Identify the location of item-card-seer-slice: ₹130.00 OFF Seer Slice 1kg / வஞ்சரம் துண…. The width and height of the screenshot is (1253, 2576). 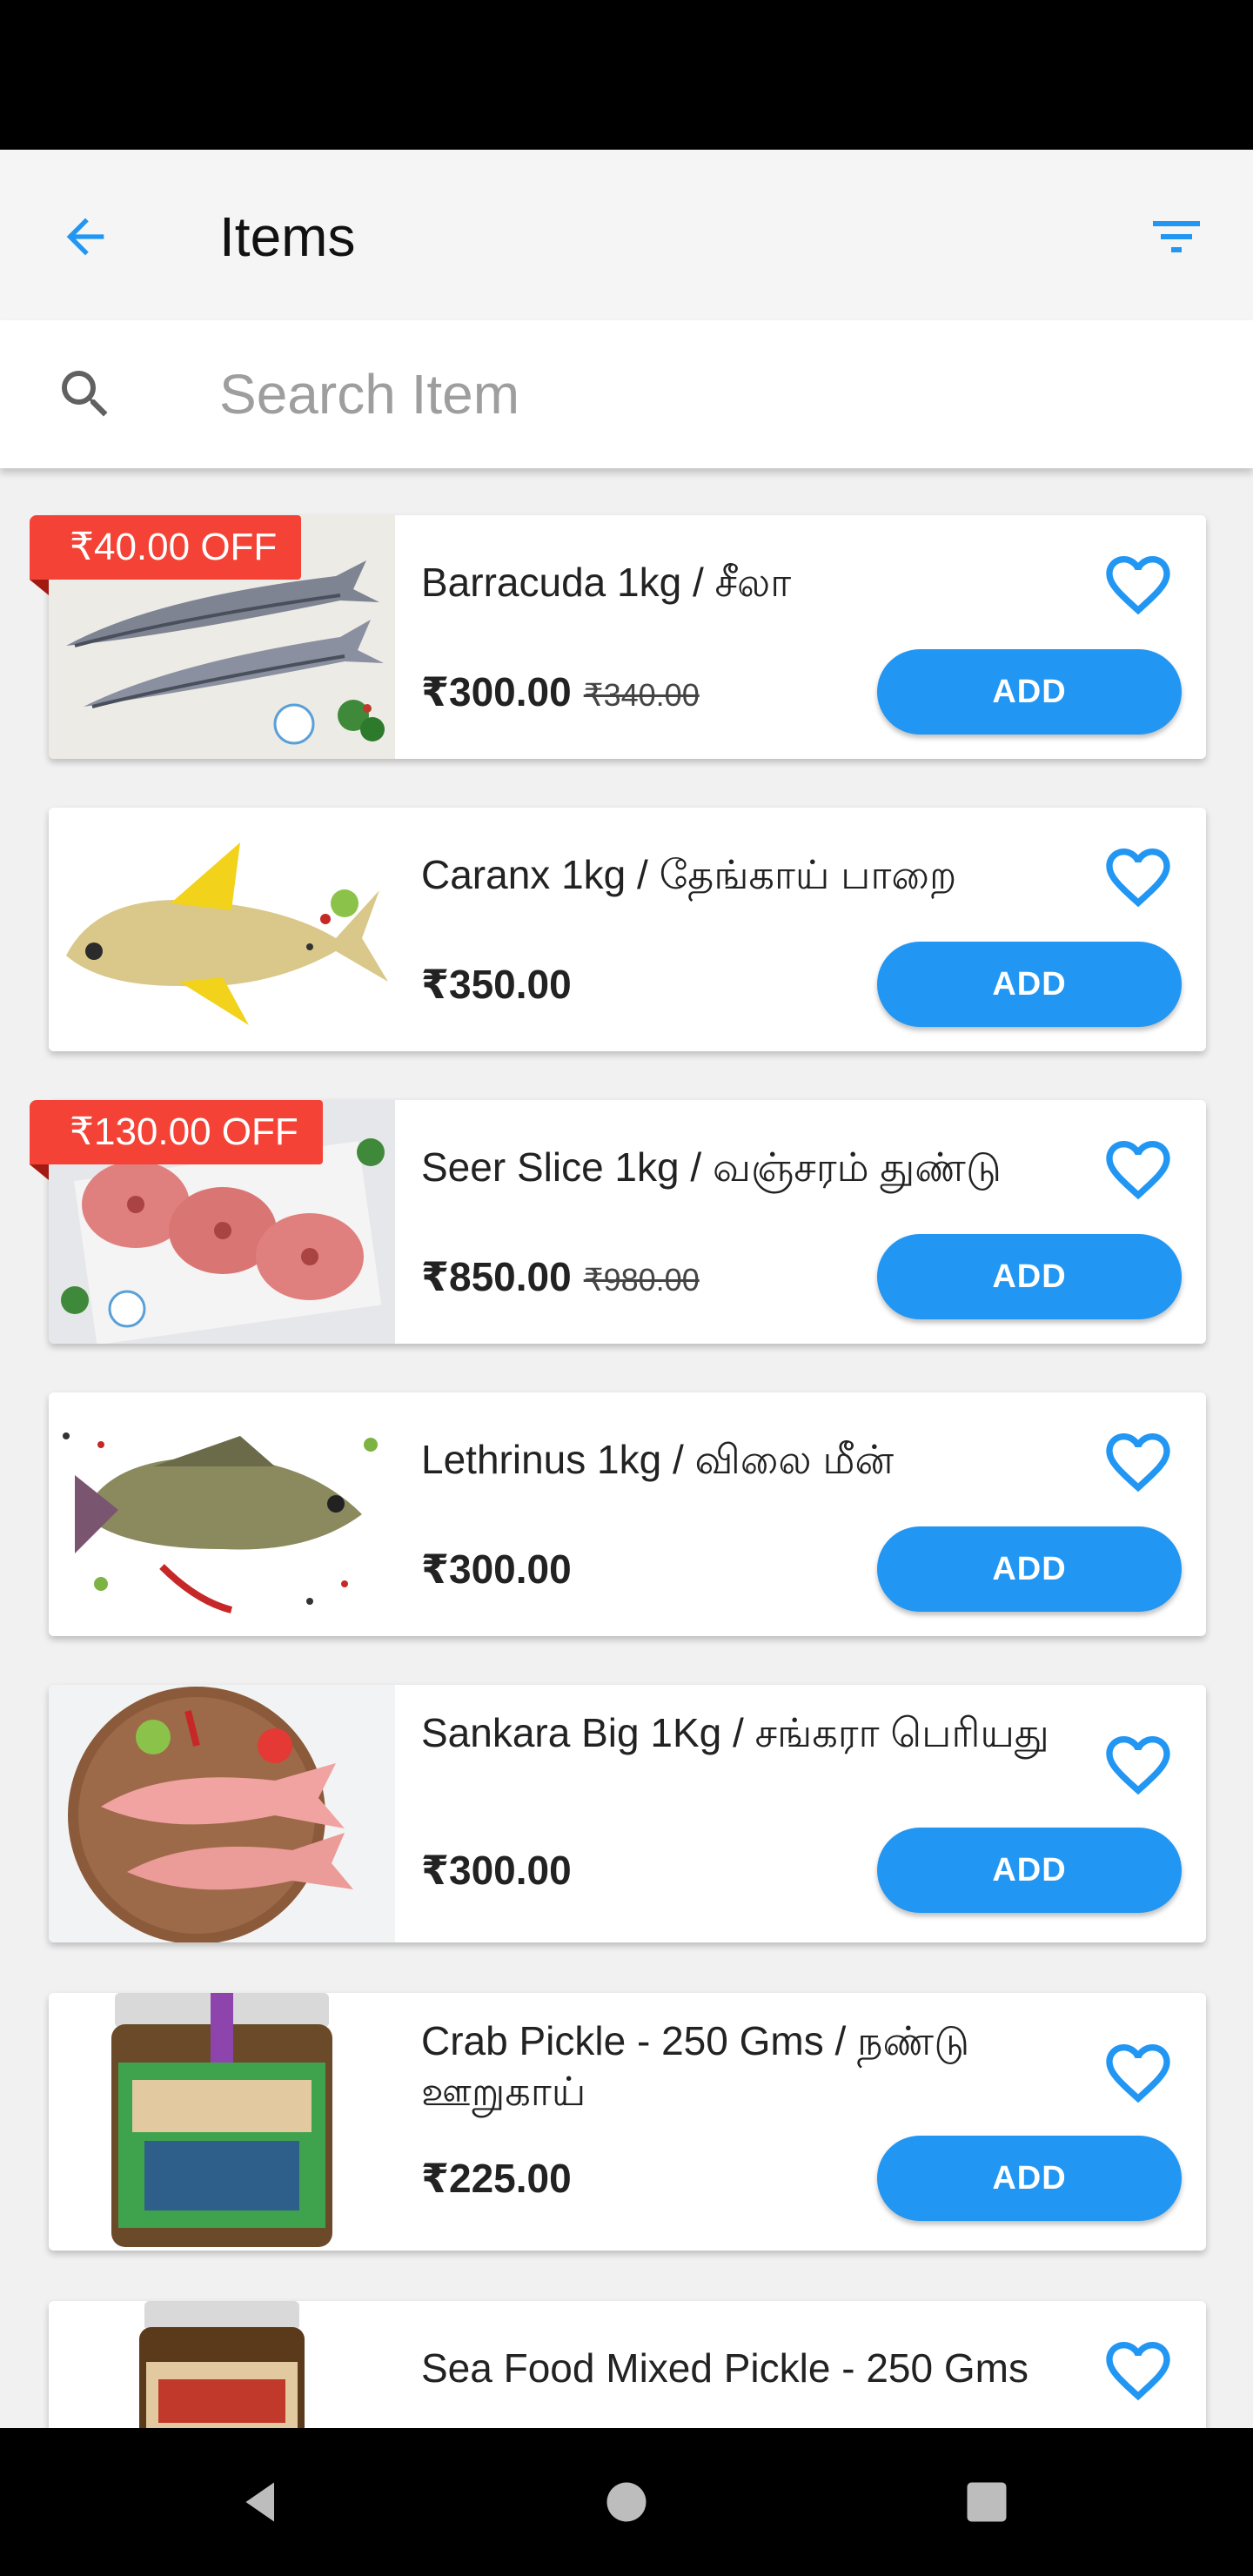
(618, 1222).